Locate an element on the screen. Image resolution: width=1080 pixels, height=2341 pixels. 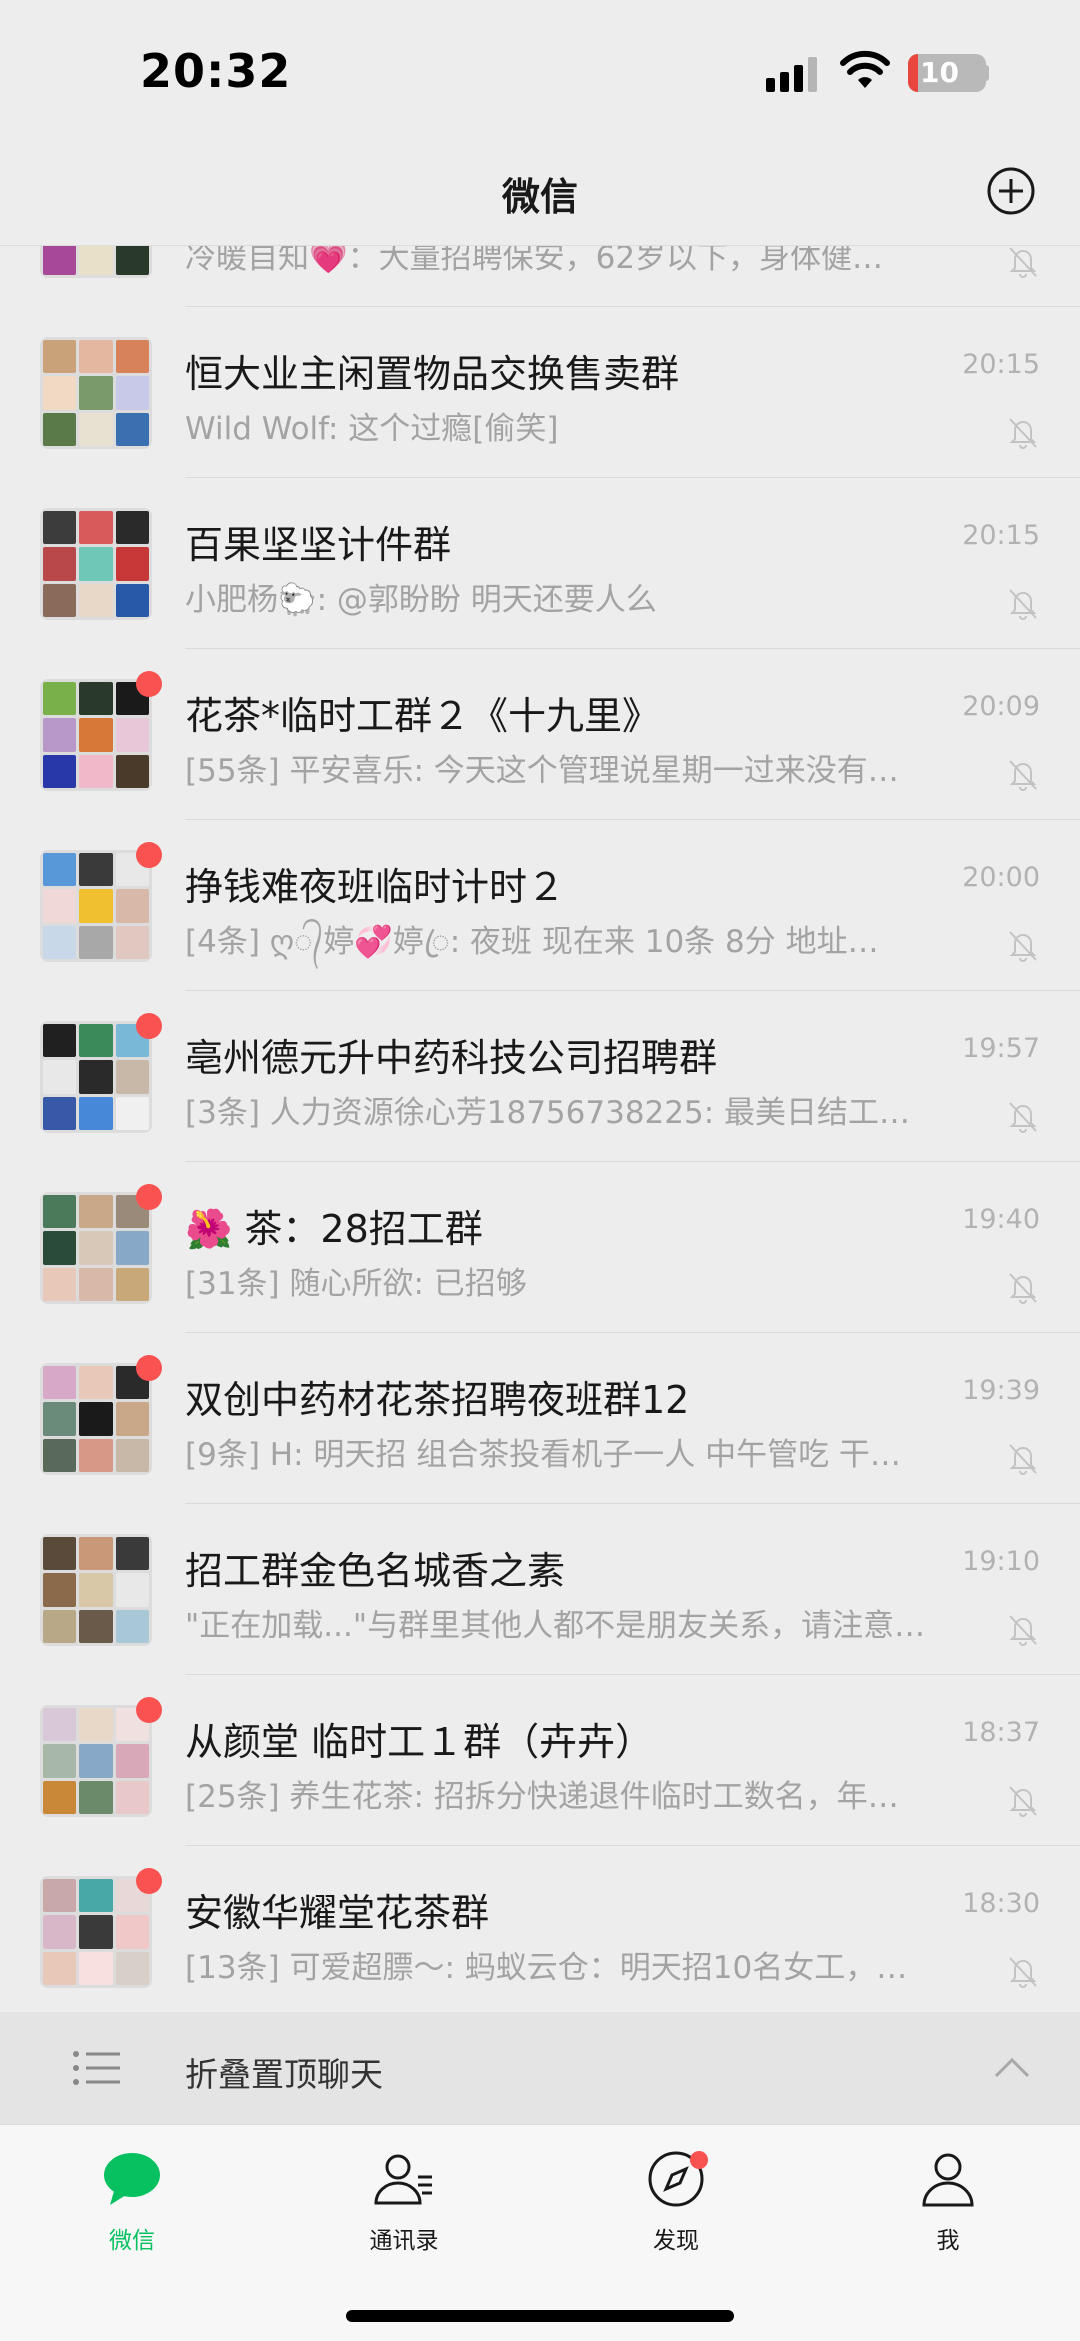
tab-discover-label: 发现 is located at coordinates (676, 2241).